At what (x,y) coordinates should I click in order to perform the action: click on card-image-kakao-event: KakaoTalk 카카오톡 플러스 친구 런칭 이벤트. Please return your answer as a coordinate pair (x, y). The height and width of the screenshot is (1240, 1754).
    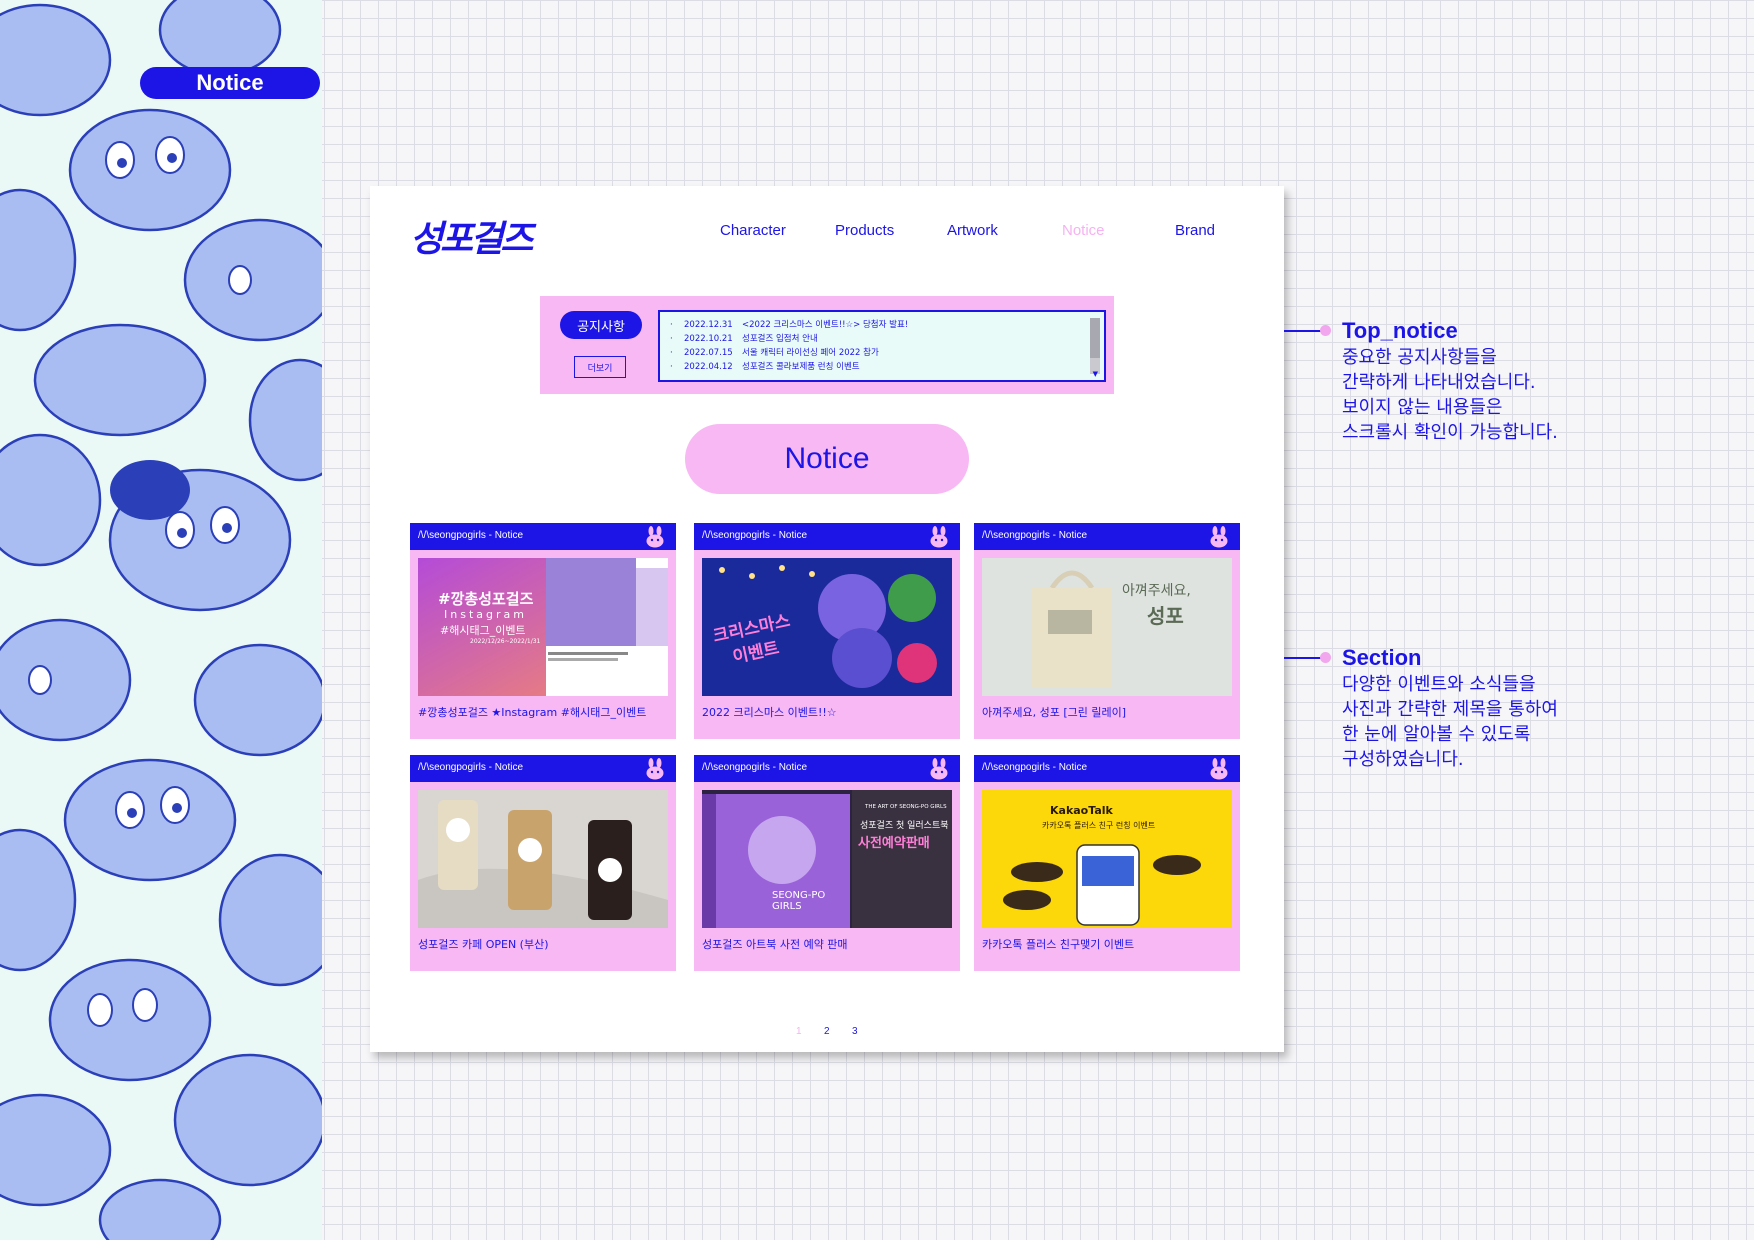
    Looking at the image, I should click on (1107, 859).